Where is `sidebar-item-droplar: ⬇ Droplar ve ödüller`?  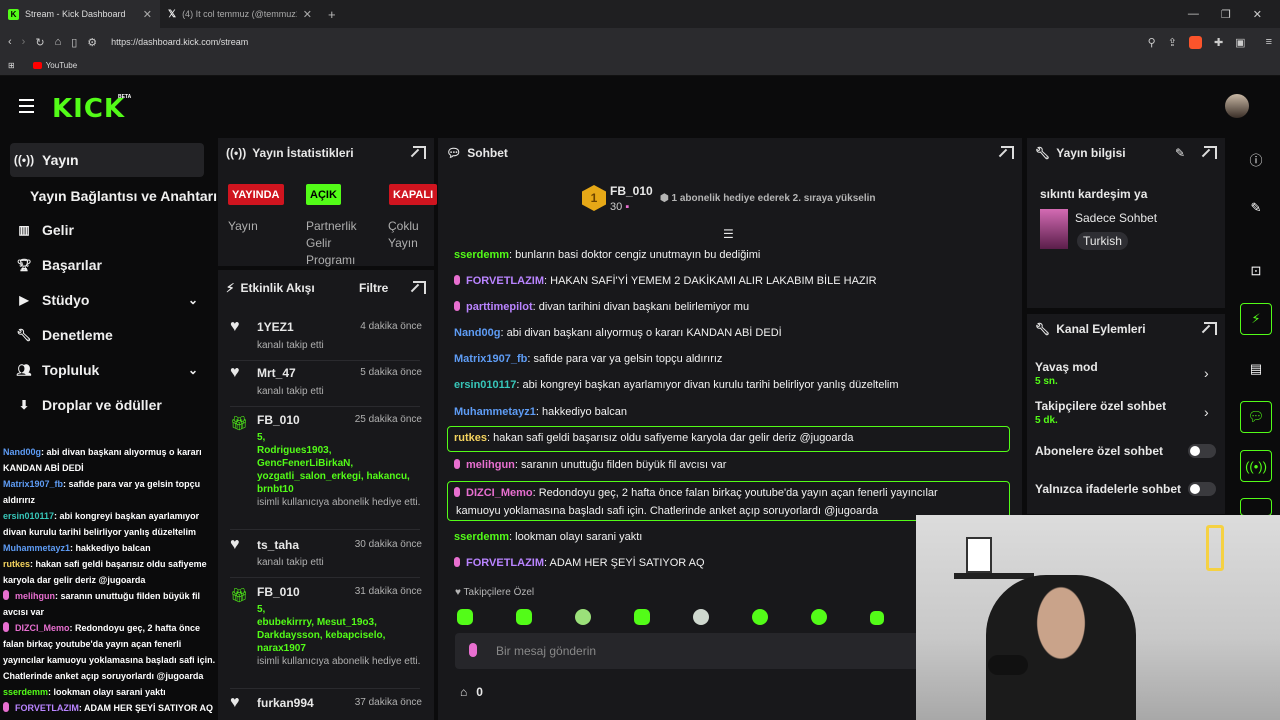
sidebar-item-droplar: ⬇ Droplar ve ödüller is located at coordinates (107, 405).